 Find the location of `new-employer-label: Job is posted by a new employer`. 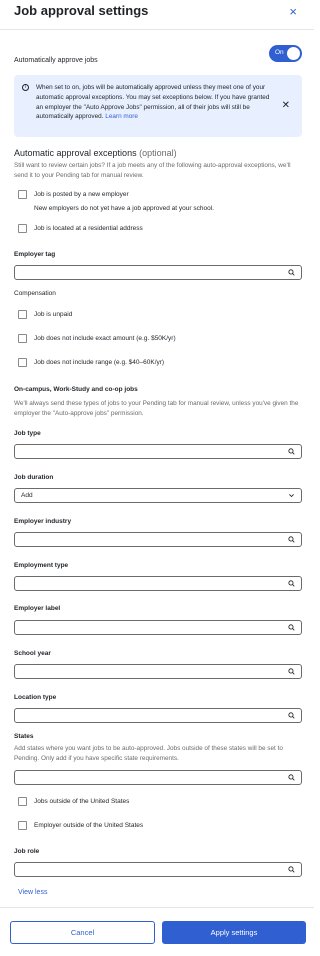

new-employer-label: Job is posted by a new employer is located at coordinates (81, 194).